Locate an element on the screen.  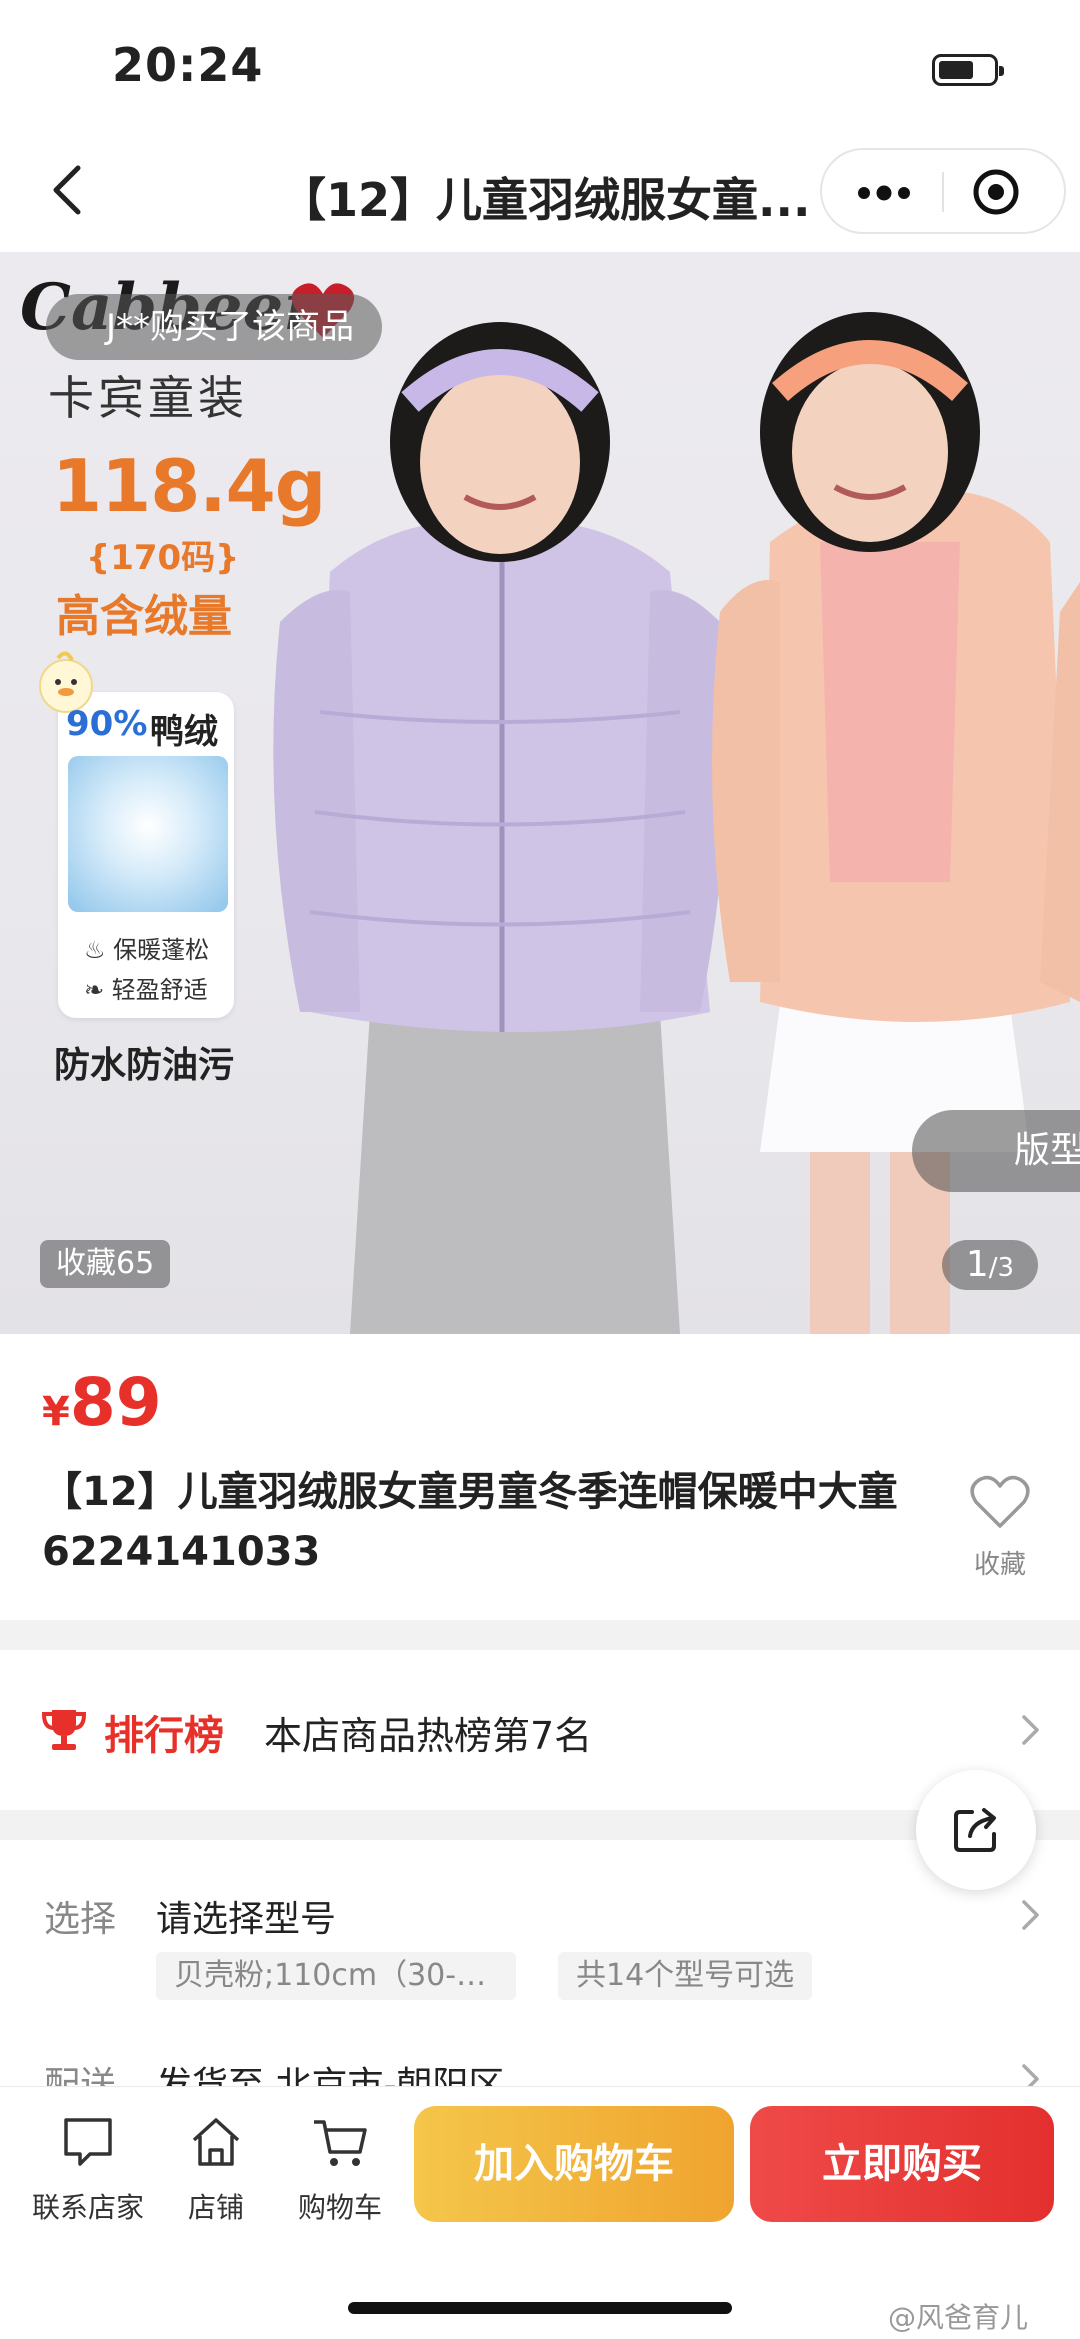
fill-note: 高含绒量 is located at coordinates (144, 616).